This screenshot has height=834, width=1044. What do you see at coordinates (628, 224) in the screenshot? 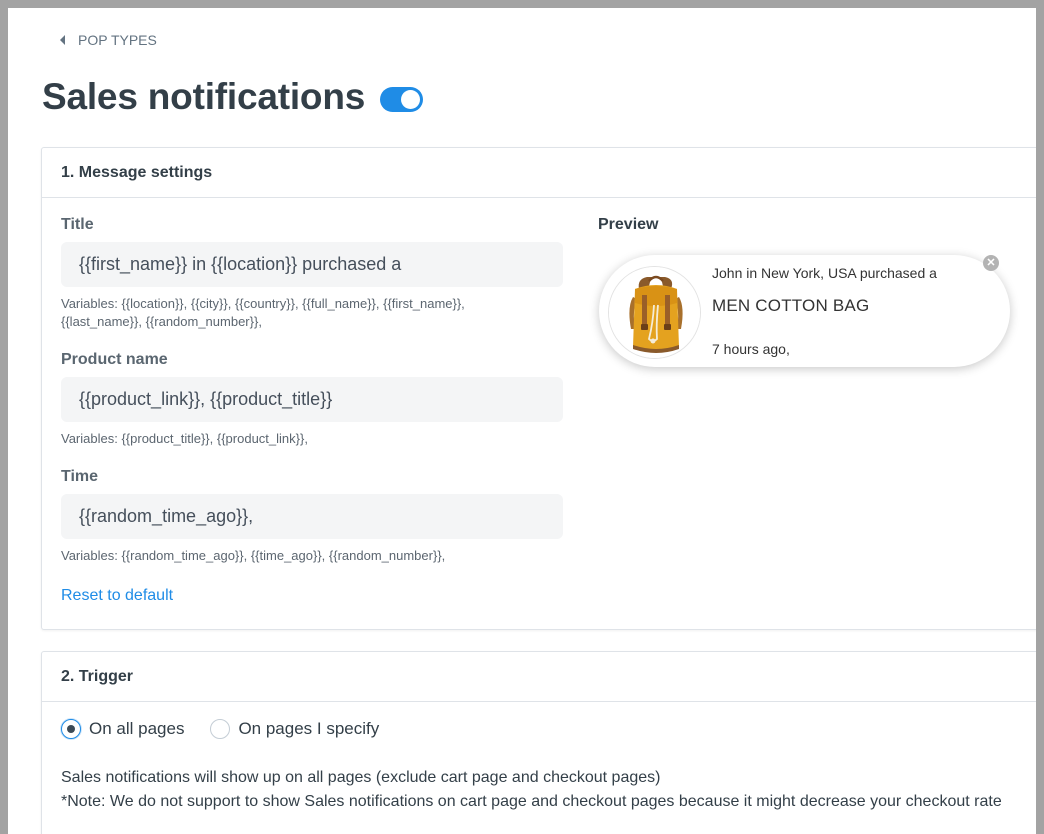
I see `preview-label: Preview` at bounding box center [628, 224].